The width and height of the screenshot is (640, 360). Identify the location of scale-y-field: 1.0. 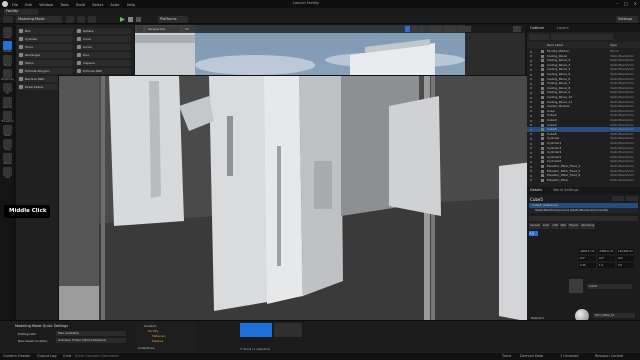
(606, 265).